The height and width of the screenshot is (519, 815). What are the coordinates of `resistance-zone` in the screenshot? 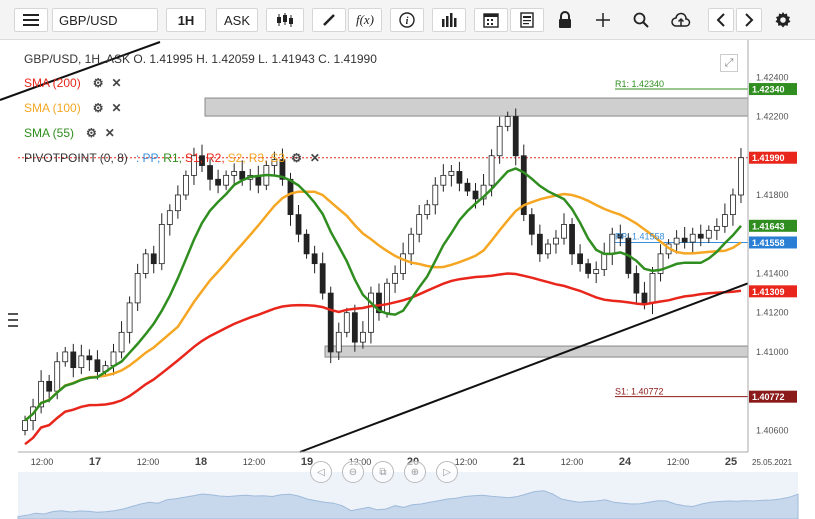 It's located at (476, 107).